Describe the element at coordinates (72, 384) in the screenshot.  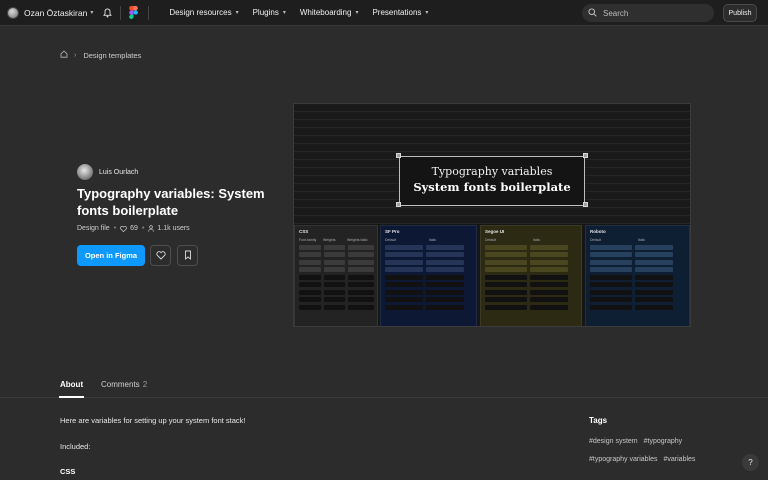
I see `tab-label: About` at that location.